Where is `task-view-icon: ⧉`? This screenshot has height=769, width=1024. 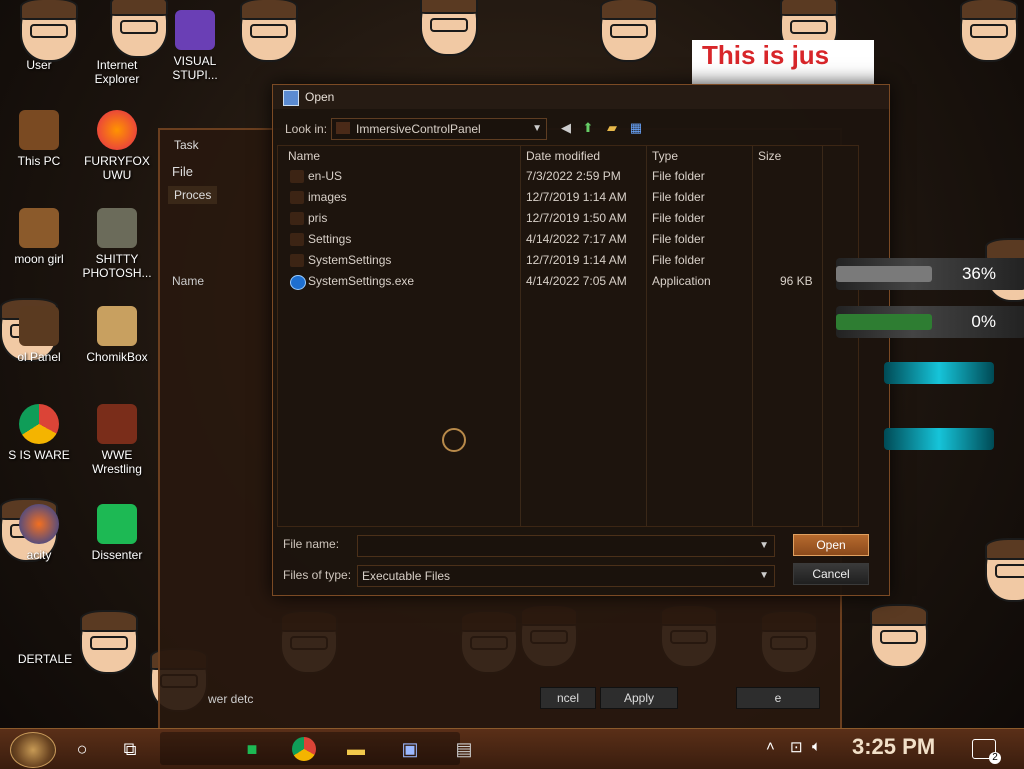
task-view-icon: ⧉ is located at coordinates (130, 749).